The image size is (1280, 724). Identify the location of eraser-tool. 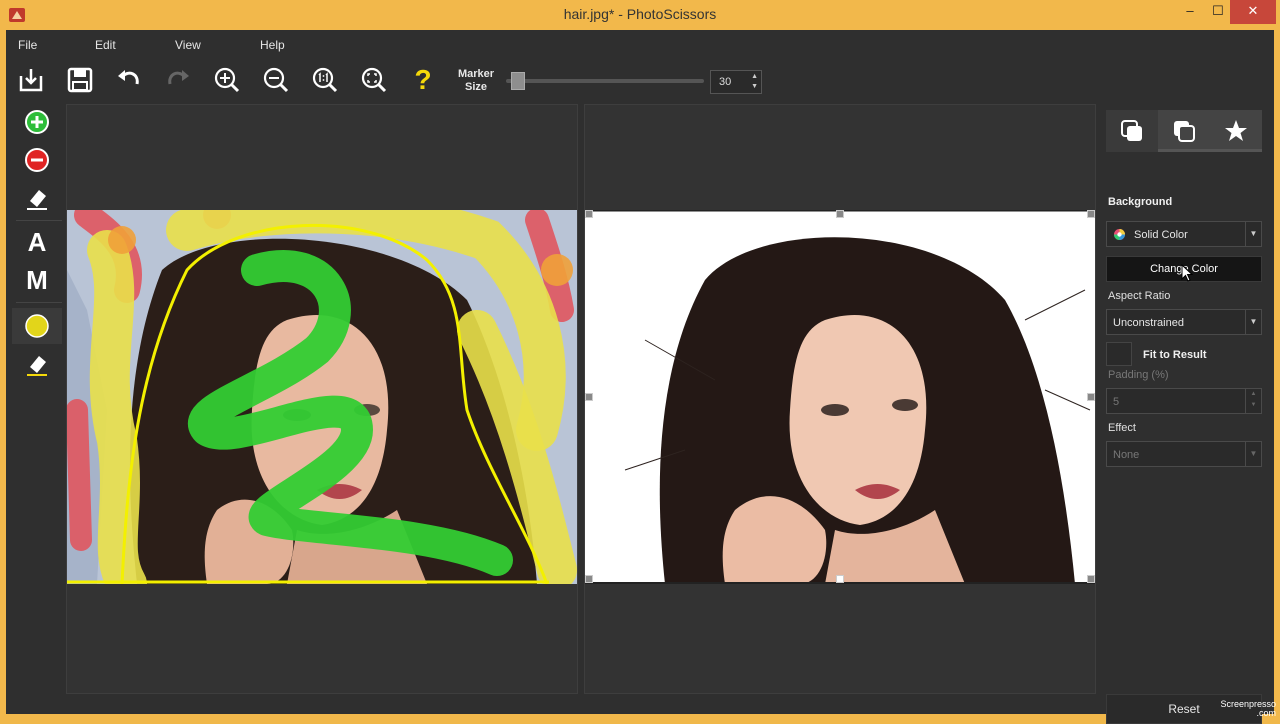
(37, 198).